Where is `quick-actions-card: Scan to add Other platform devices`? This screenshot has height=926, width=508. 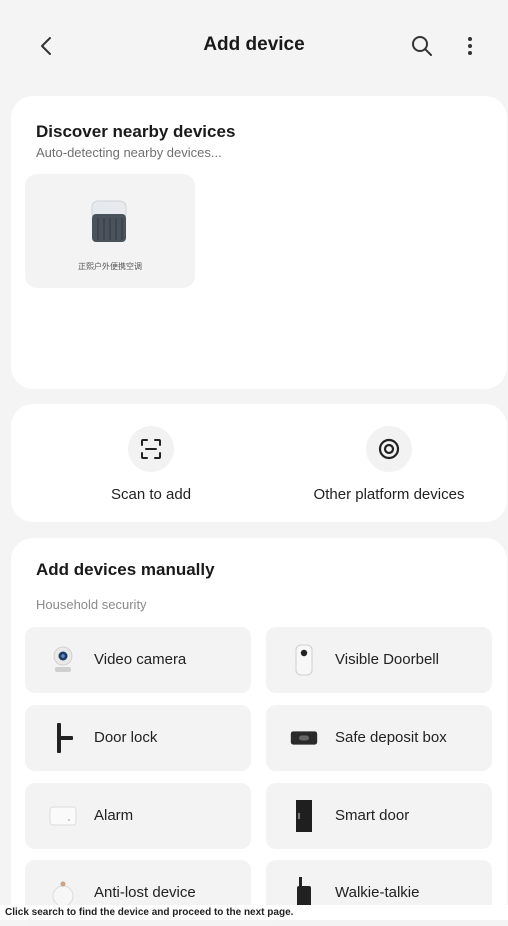 quick-actions-card: Scan to add Other platform devices is located at coordinates (259, 463).